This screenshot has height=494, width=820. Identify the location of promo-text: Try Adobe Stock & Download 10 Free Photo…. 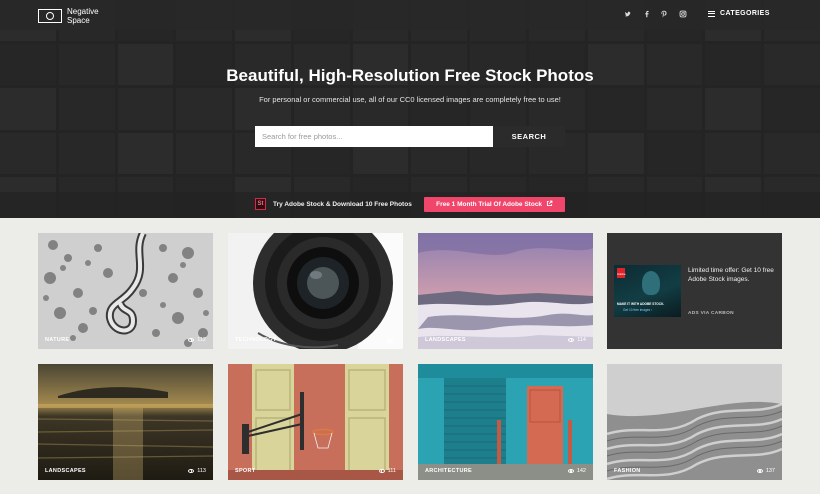
(342, 204).